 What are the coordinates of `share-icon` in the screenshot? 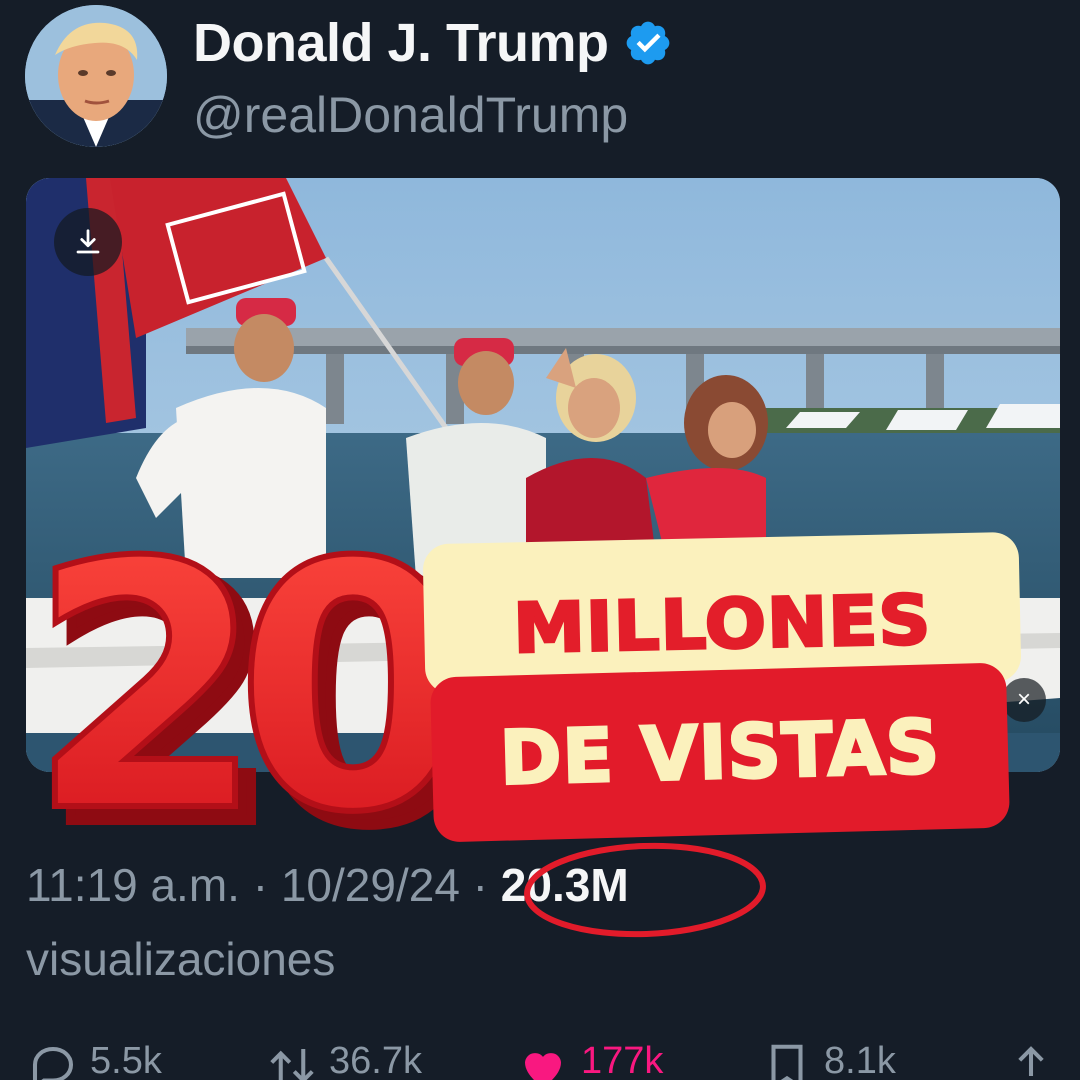 It's located at (1031, 1061).